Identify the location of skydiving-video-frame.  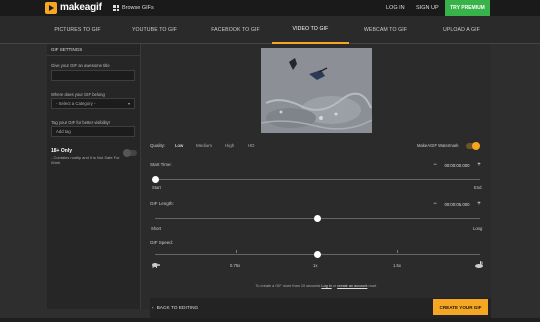
(316, 90).